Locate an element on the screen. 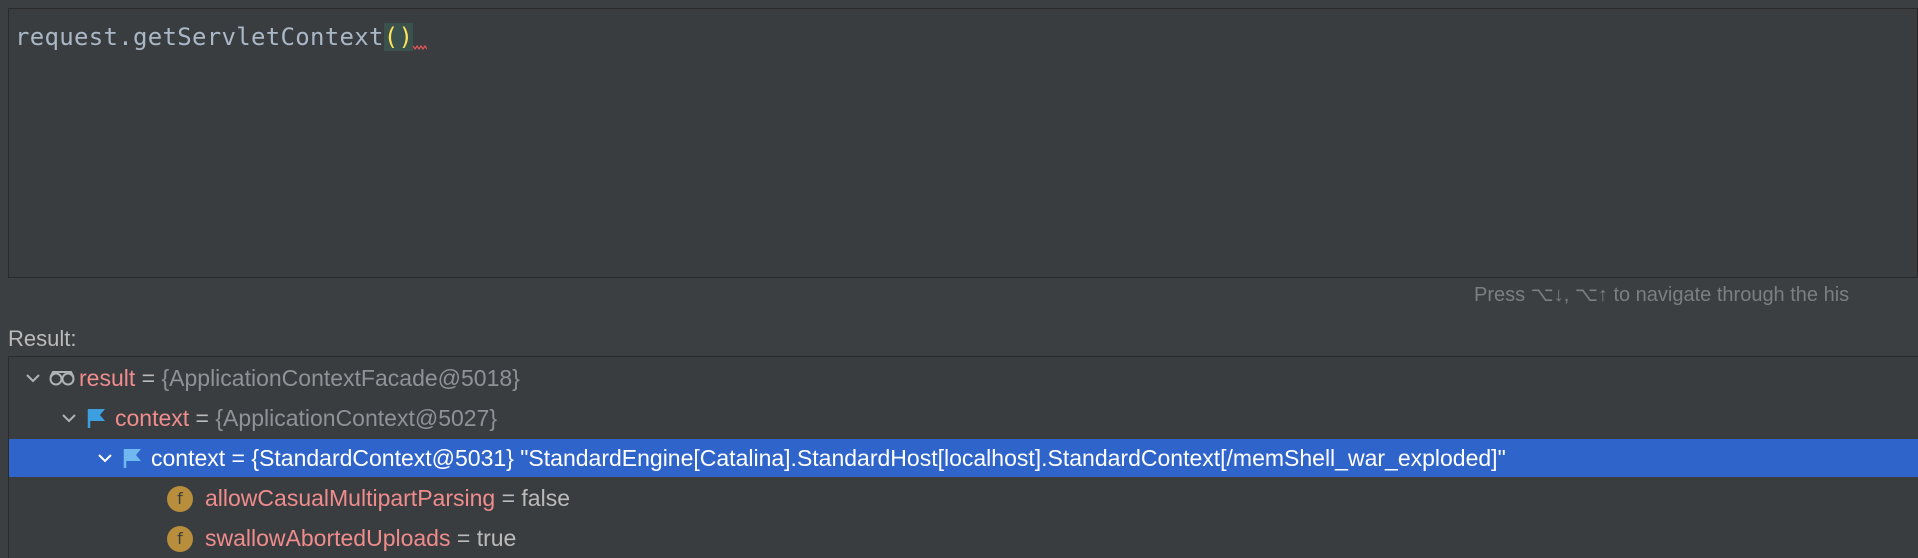 The height and width of the screenshot is (558, 1918). variable-value: {ApplicationContext@5027} is located at coordinates (356, 418).